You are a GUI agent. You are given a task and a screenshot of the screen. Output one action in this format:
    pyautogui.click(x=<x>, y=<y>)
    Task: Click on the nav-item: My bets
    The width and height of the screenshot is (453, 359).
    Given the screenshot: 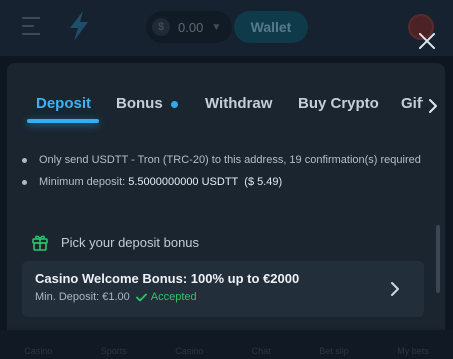 What is the action you would take?
    pyautogui.click(x=413, y=351)
    